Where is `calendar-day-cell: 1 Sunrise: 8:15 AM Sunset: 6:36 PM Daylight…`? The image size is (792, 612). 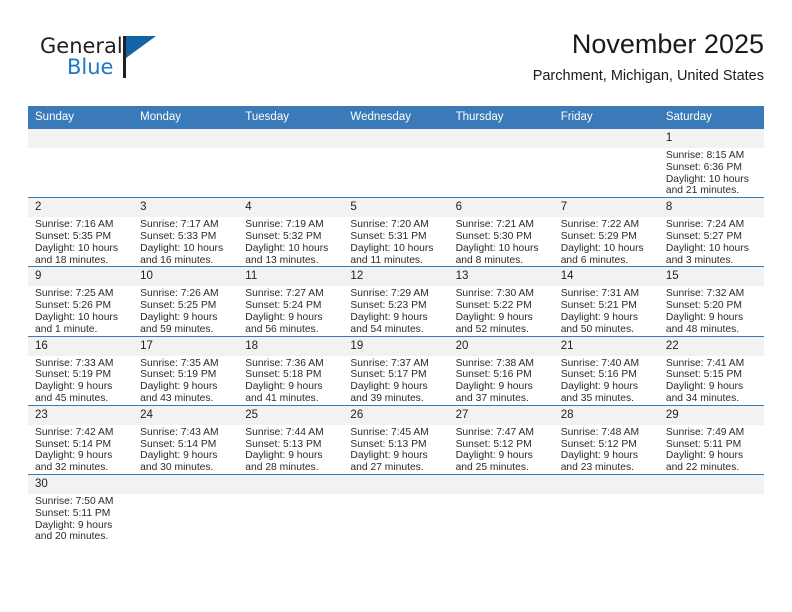
calendar-day-cell: 1 Sunrise: 8:15 AM Sunset: 6:36 PM Daylight… is located at coordinates (711, 162).